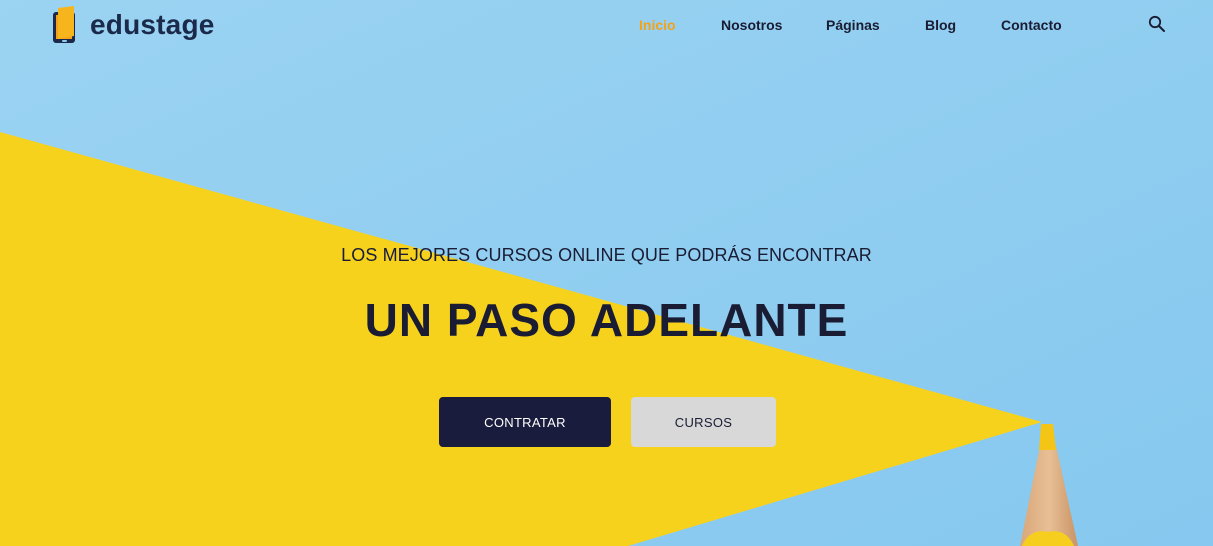 This screenshot has width=1213, height=546. What do you see at coordinates (525, 422) in the screenshot?
I see `contratar-button: CONTRATAR` at bounding box center [525, 422].